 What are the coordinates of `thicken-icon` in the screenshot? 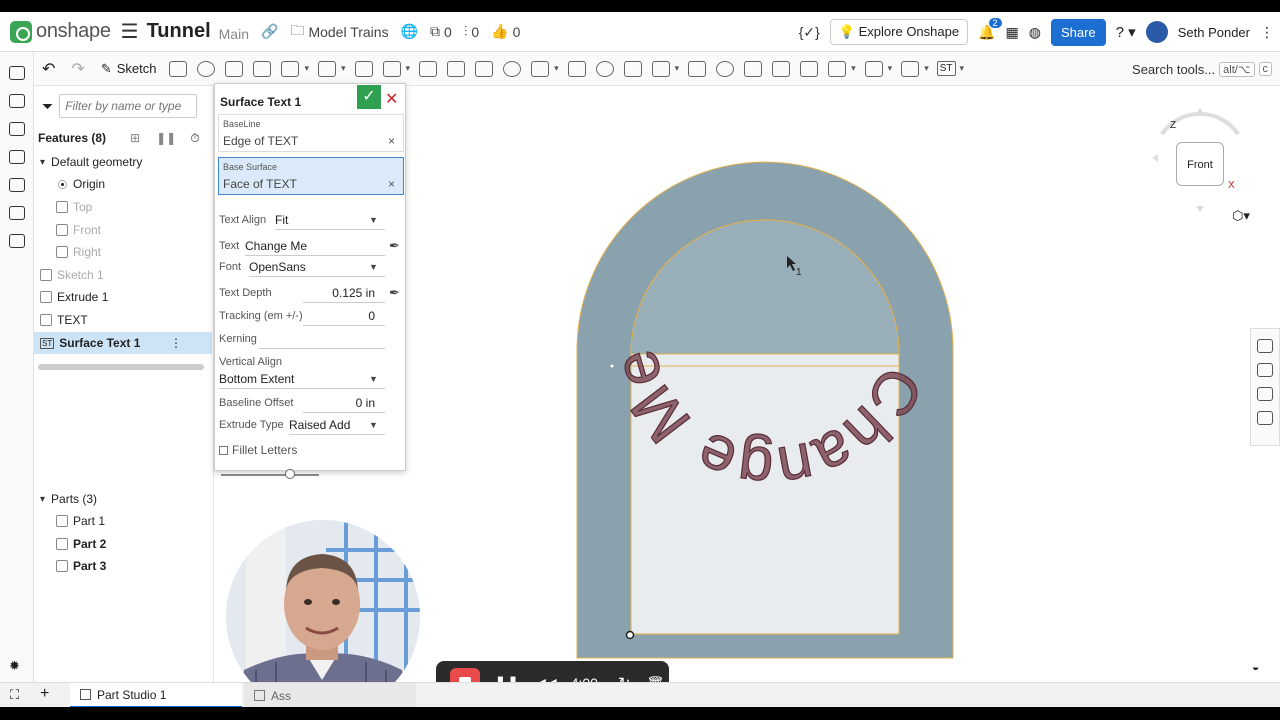 It's located at (290, 68).